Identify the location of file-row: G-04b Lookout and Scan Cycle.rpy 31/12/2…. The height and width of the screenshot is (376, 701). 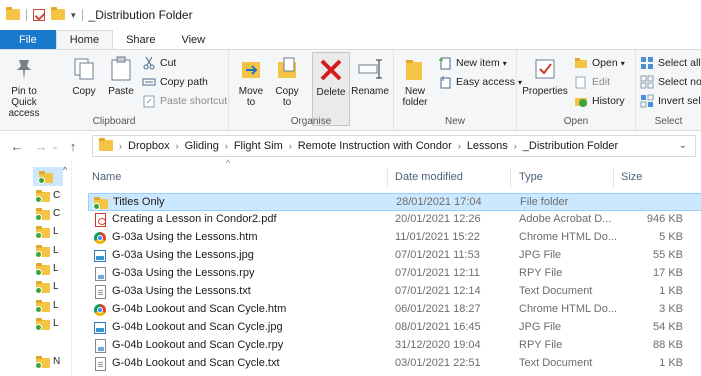
(394, 346).